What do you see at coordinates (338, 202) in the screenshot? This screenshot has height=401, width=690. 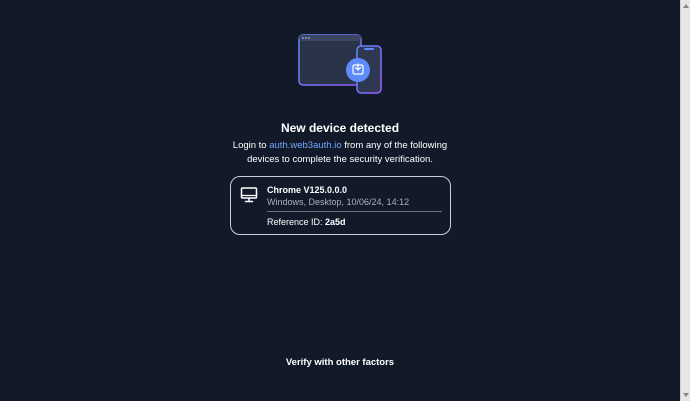 I see `device-info: Windows, Desktop, 10/06/24, 14:12` at bounding box center [338, 202].